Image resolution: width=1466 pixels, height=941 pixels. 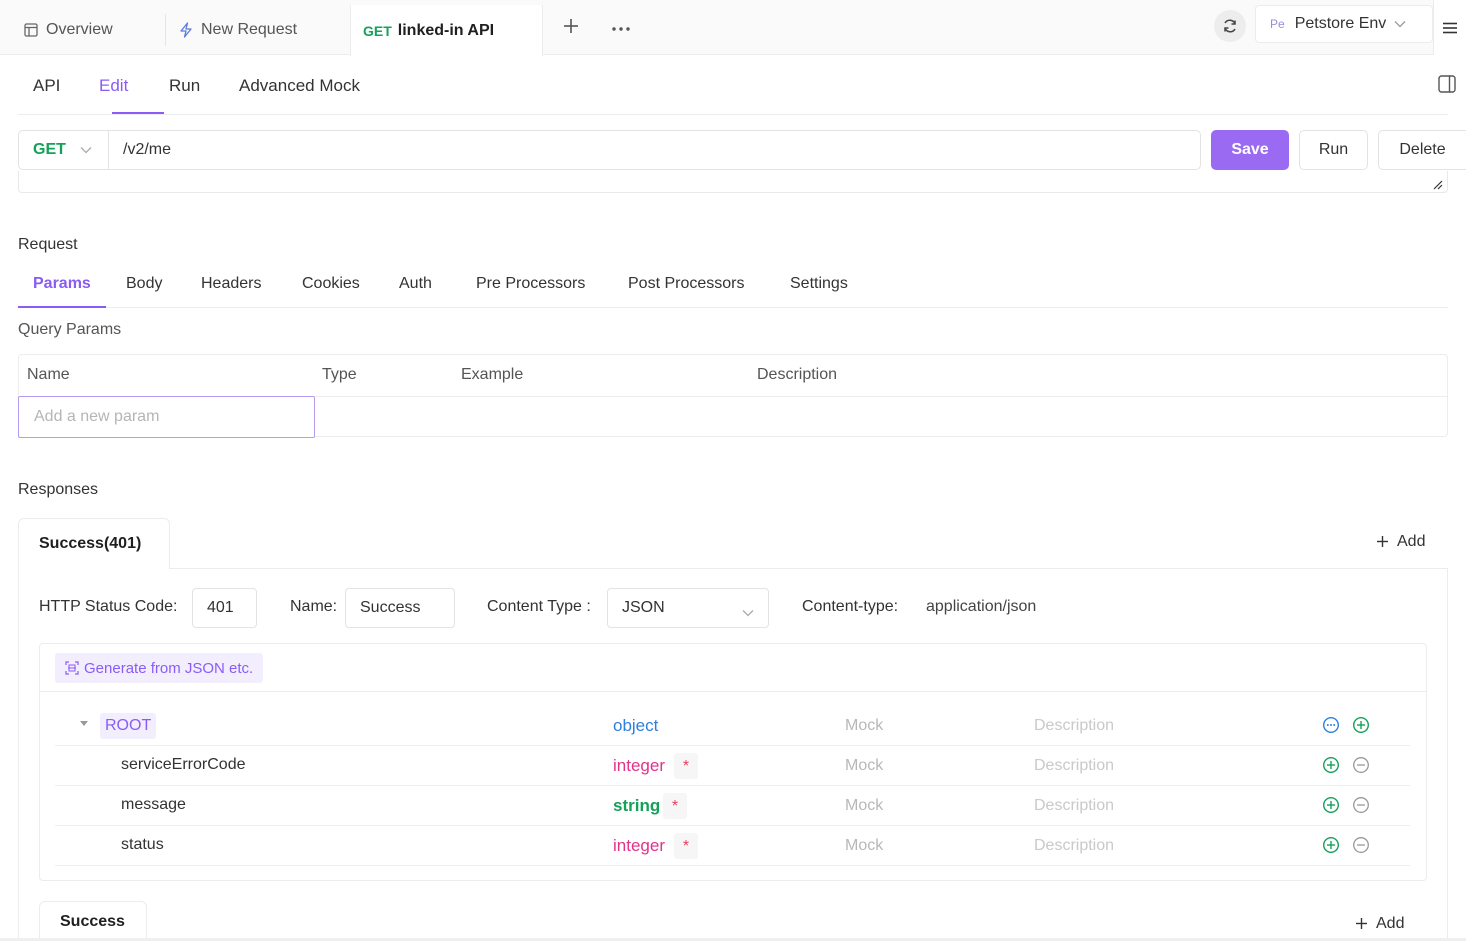 I want to click on content-type-value: JSON, so click(x=643, y=607).